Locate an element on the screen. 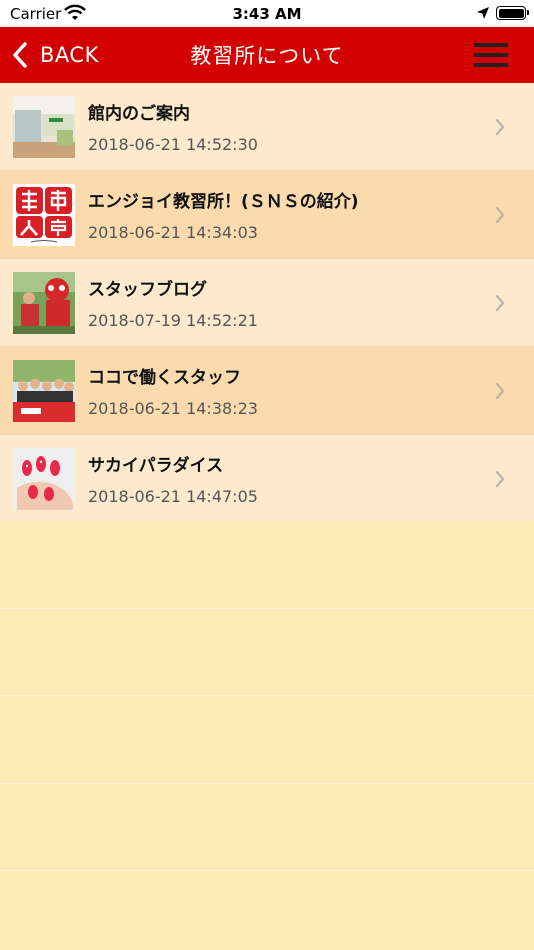  item-date: 2018-07-19 14:52:21 is located at coordinates (173, 320).